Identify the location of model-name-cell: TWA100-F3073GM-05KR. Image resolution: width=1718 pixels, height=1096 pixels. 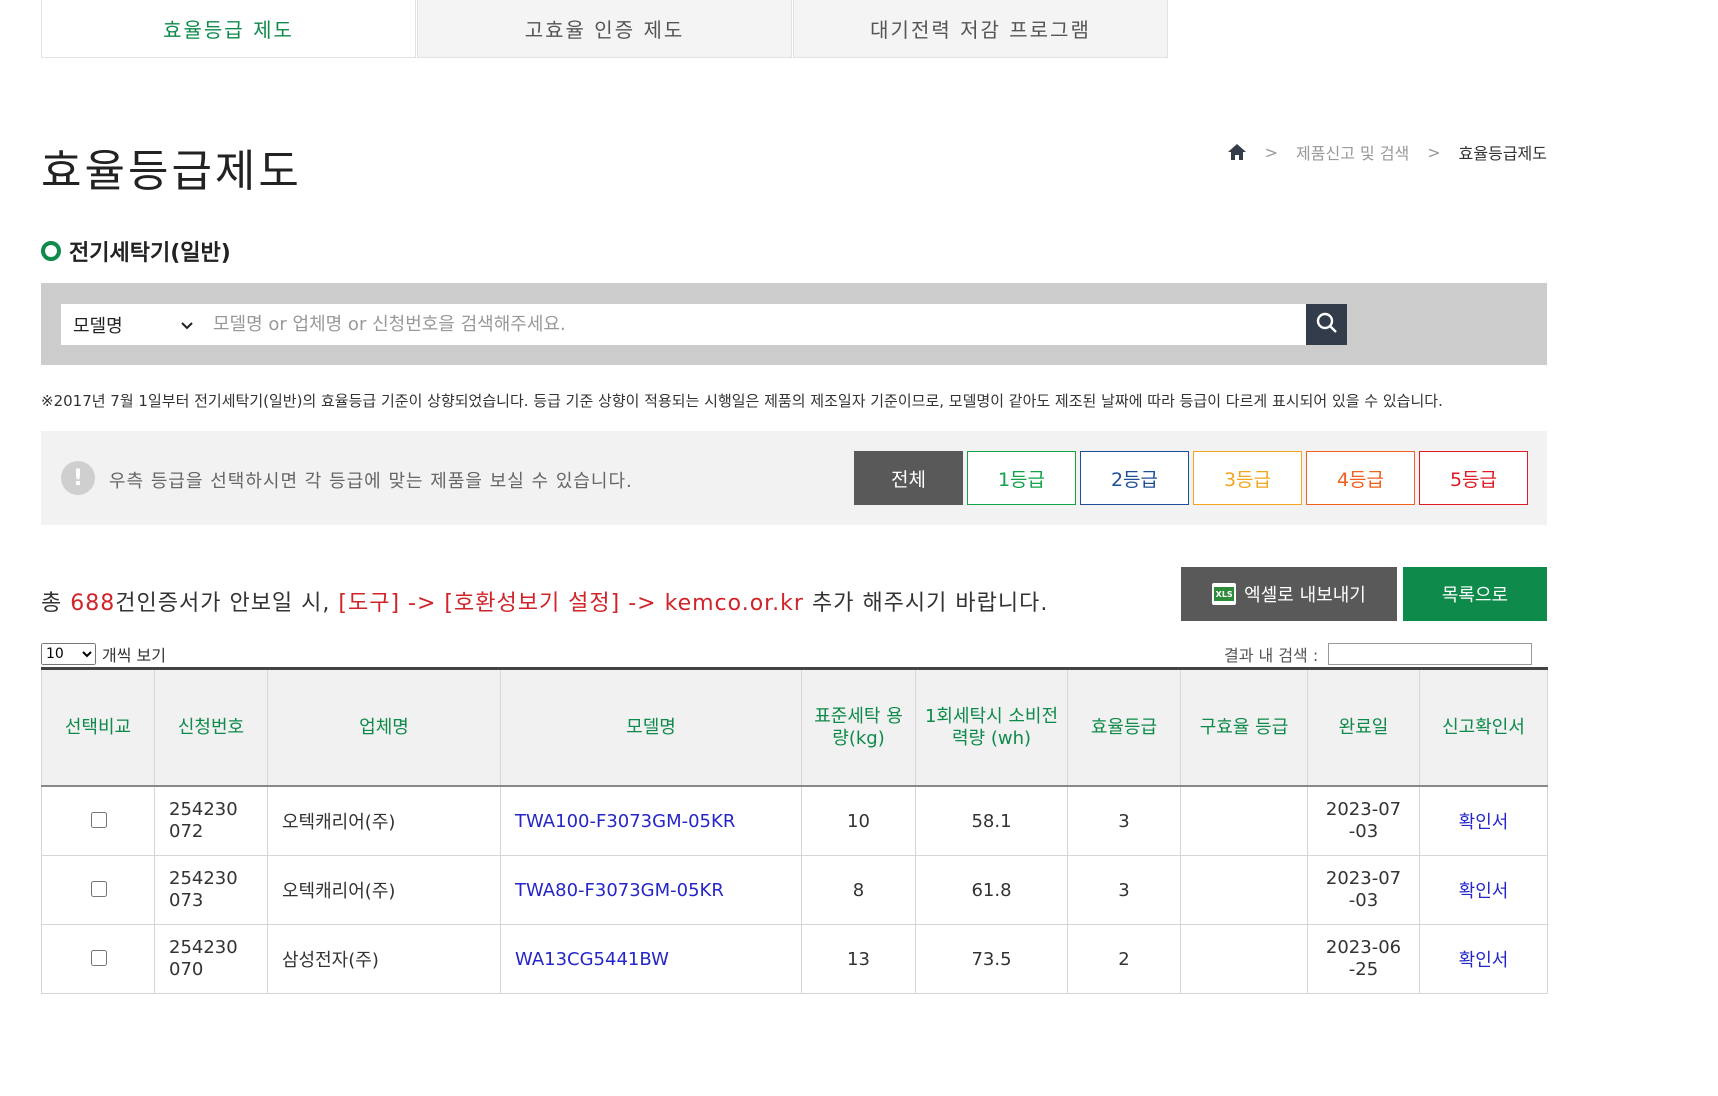
(651, 820).